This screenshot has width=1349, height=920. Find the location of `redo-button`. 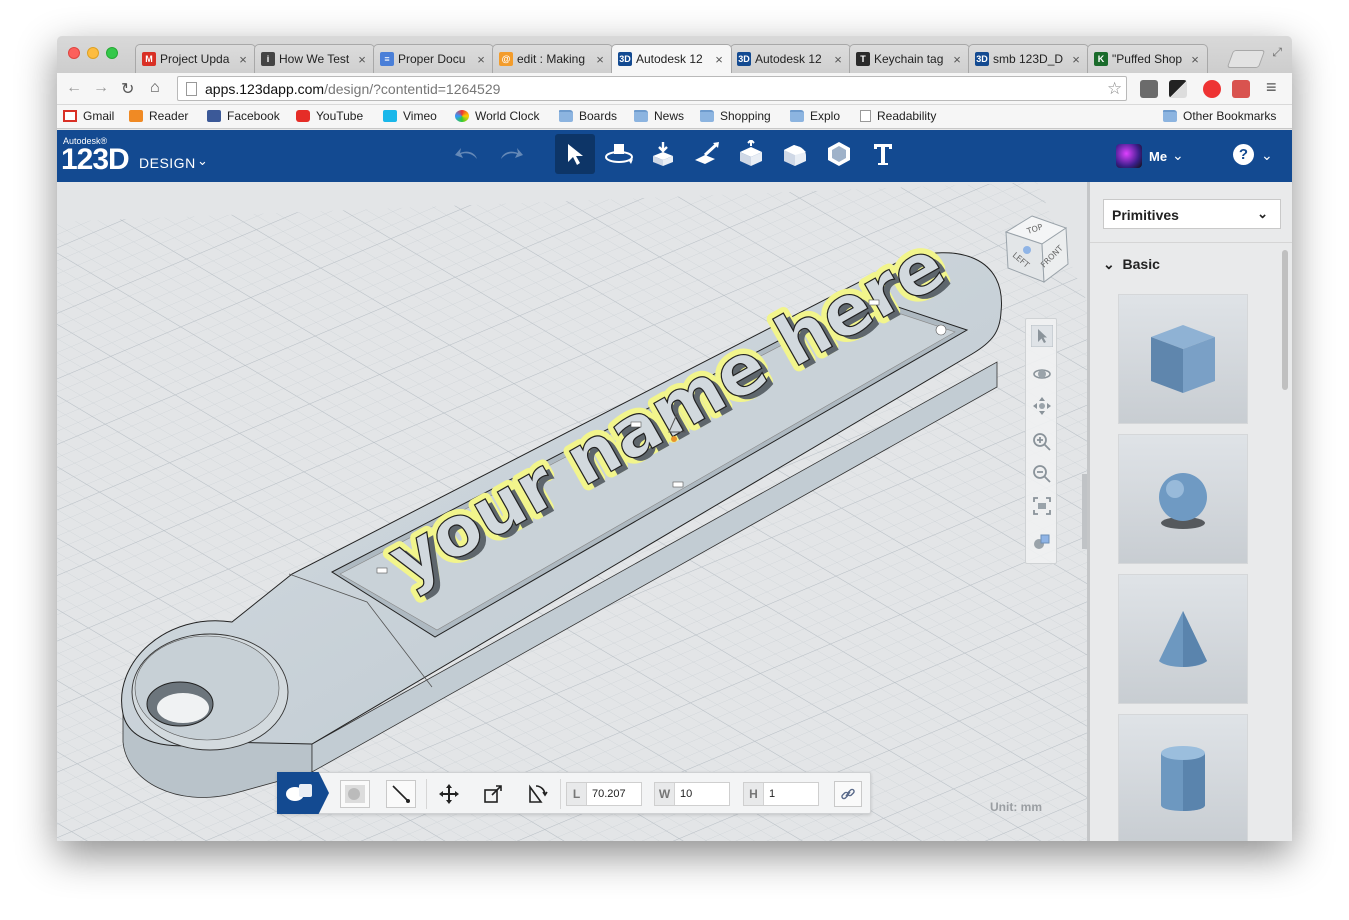

redo-button is located at coordinates (511, 154).